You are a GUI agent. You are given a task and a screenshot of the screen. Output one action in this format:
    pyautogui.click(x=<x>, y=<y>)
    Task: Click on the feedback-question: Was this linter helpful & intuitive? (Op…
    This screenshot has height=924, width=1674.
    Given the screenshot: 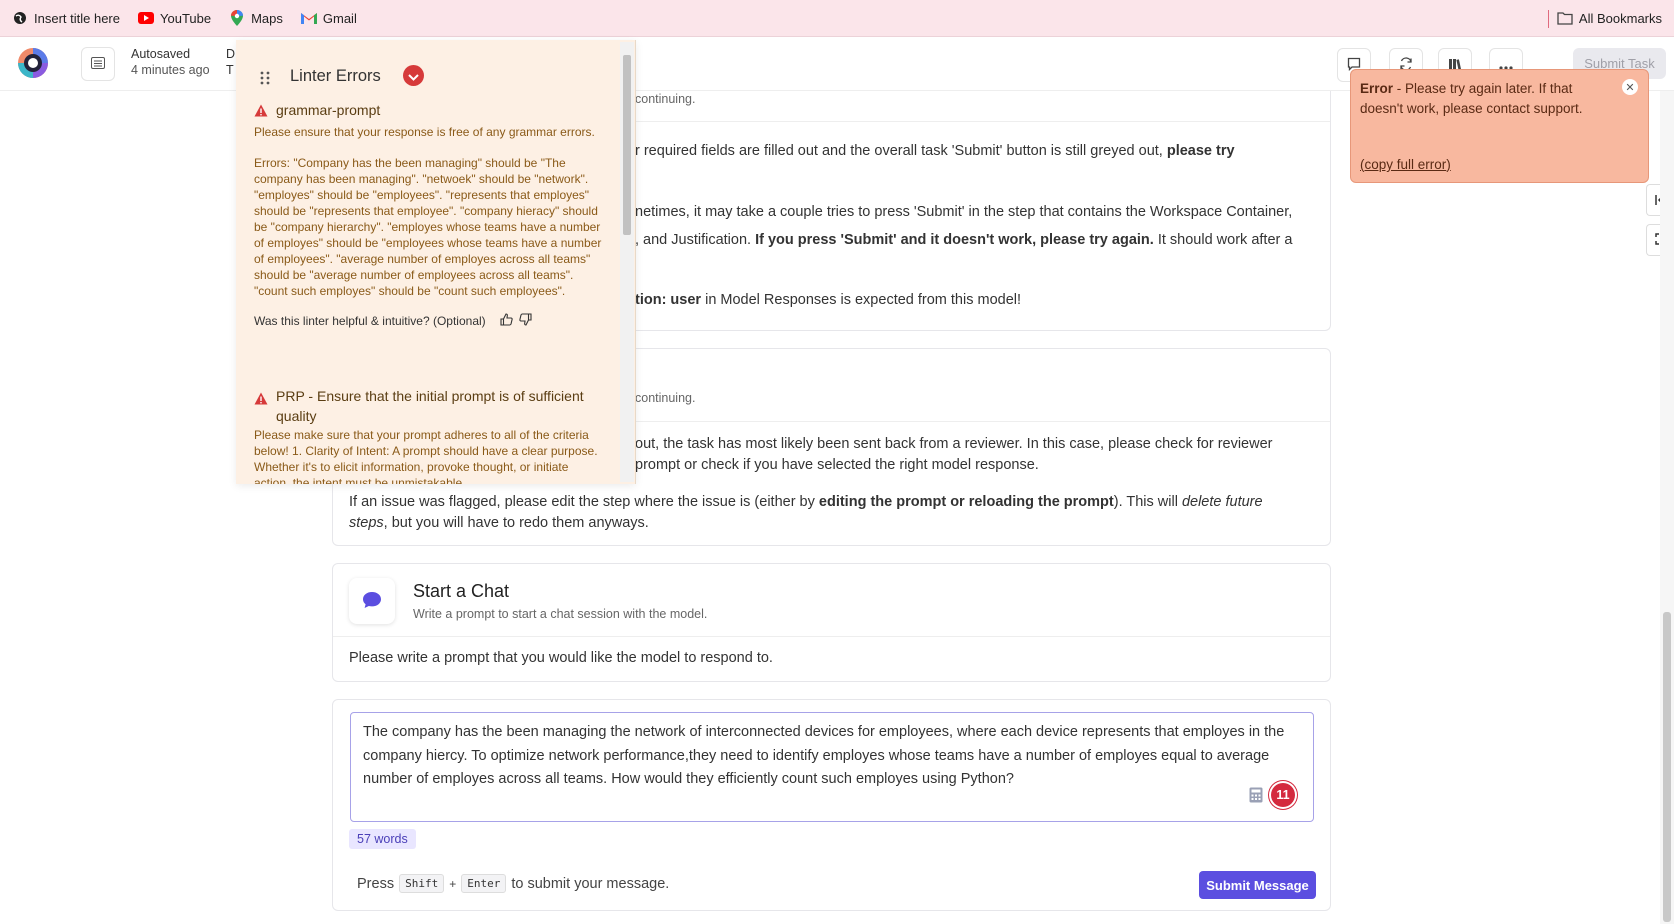 What is the action you would take?
    pyautogui.click(x=370, y=321)
    